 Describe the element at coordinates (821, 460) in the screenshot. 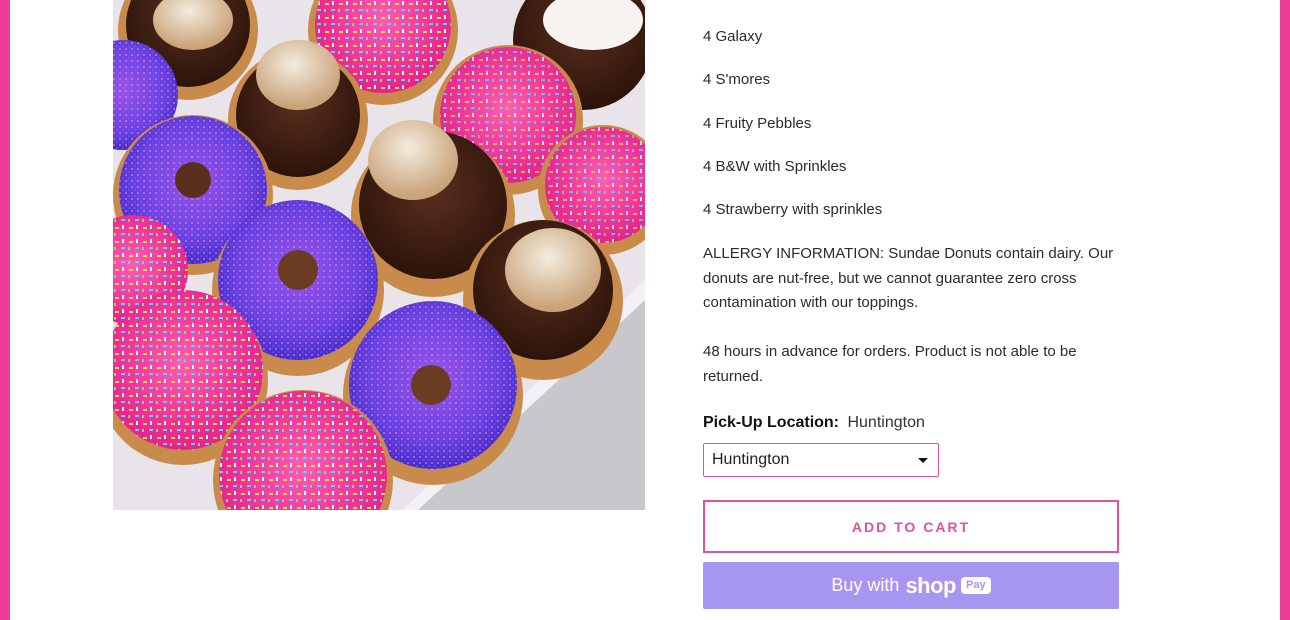

I see `pickup-location-select: Huntington` at that location.